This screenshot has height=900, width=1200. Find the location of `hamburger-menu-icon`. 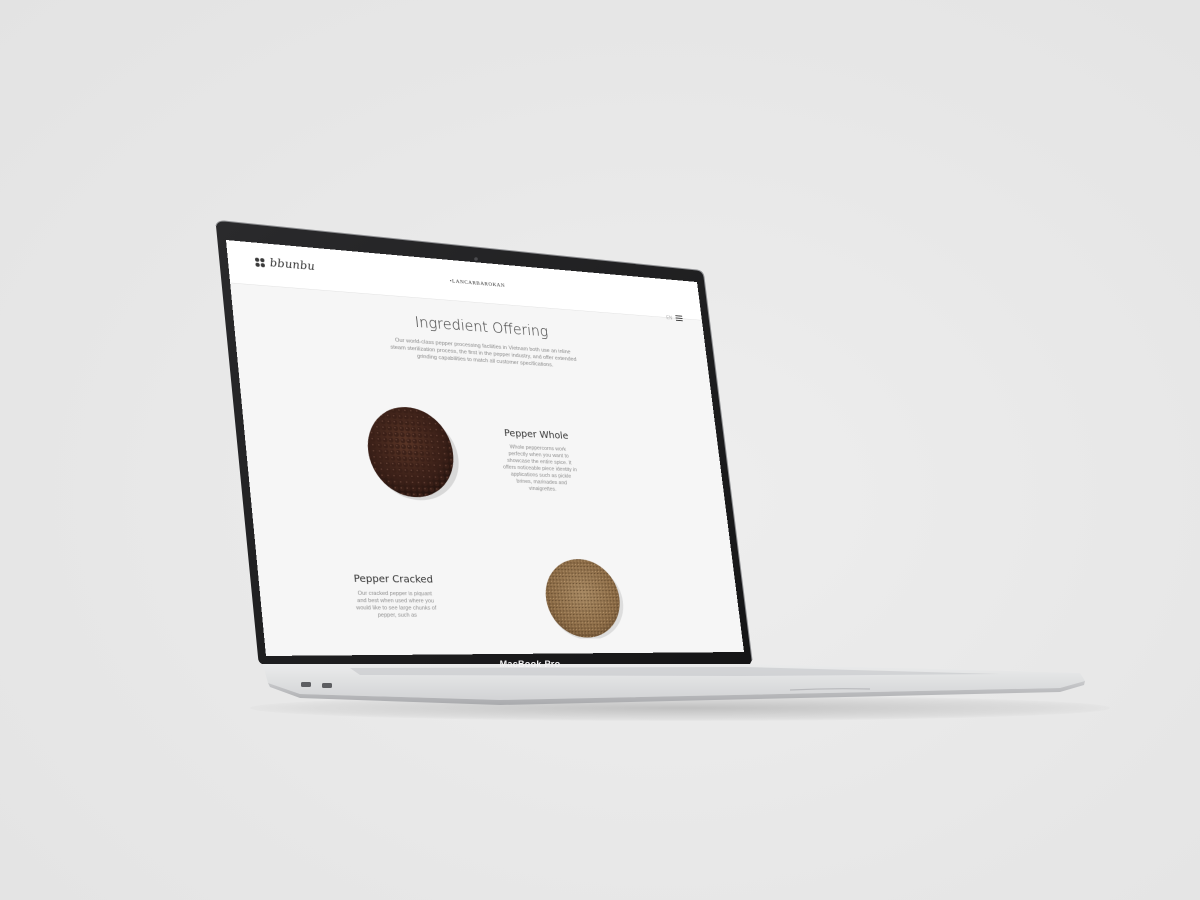

hamburger-menu-icon is located at coordinates (679, 318).